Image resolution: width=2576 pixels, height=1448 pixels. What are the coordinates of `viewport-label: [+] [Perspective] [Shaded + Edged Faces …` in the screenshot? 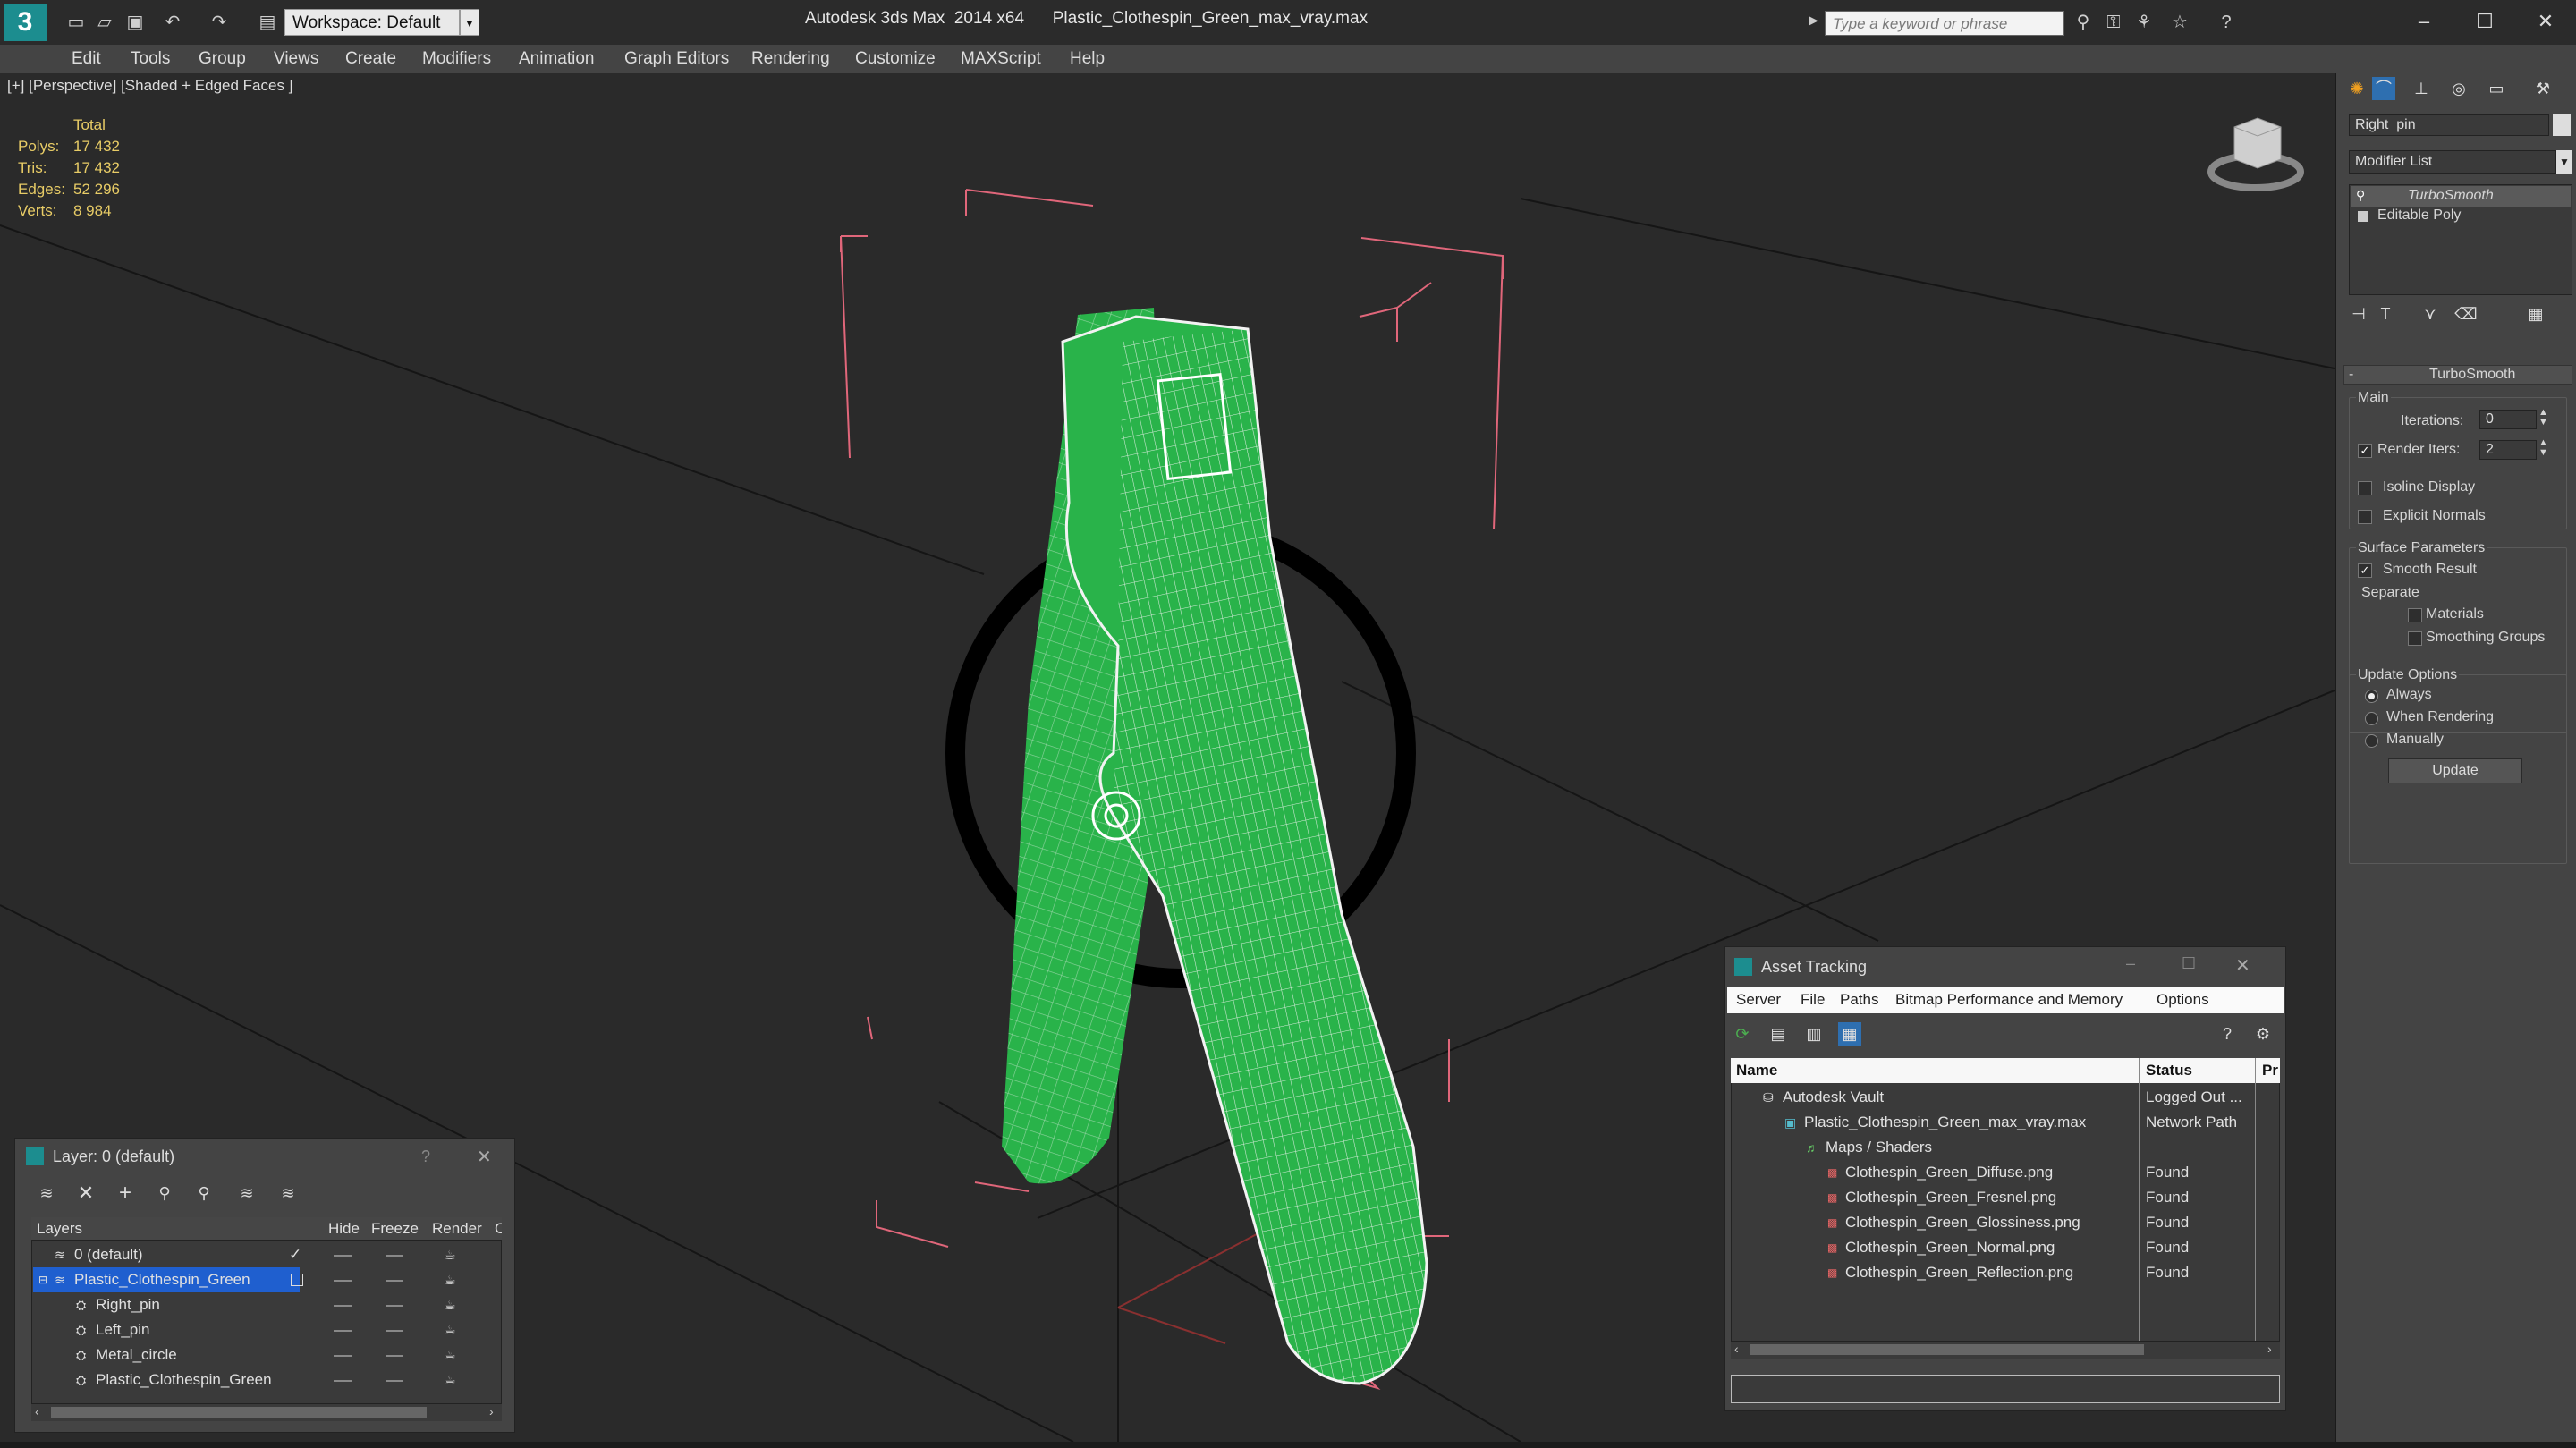 It's located at (149, 86).